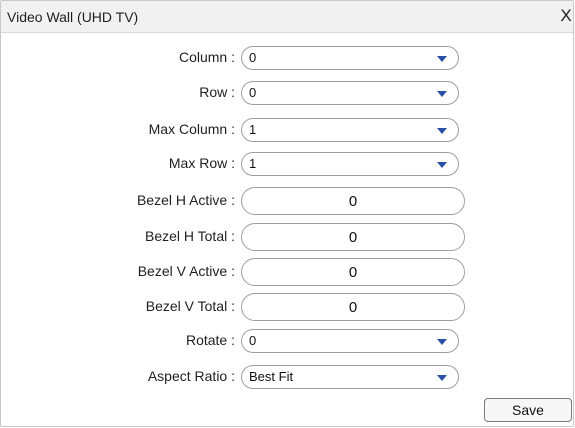 The width and height of the screenshot is (575, 428). I want to click on row-value: 0, so click(253, 92).